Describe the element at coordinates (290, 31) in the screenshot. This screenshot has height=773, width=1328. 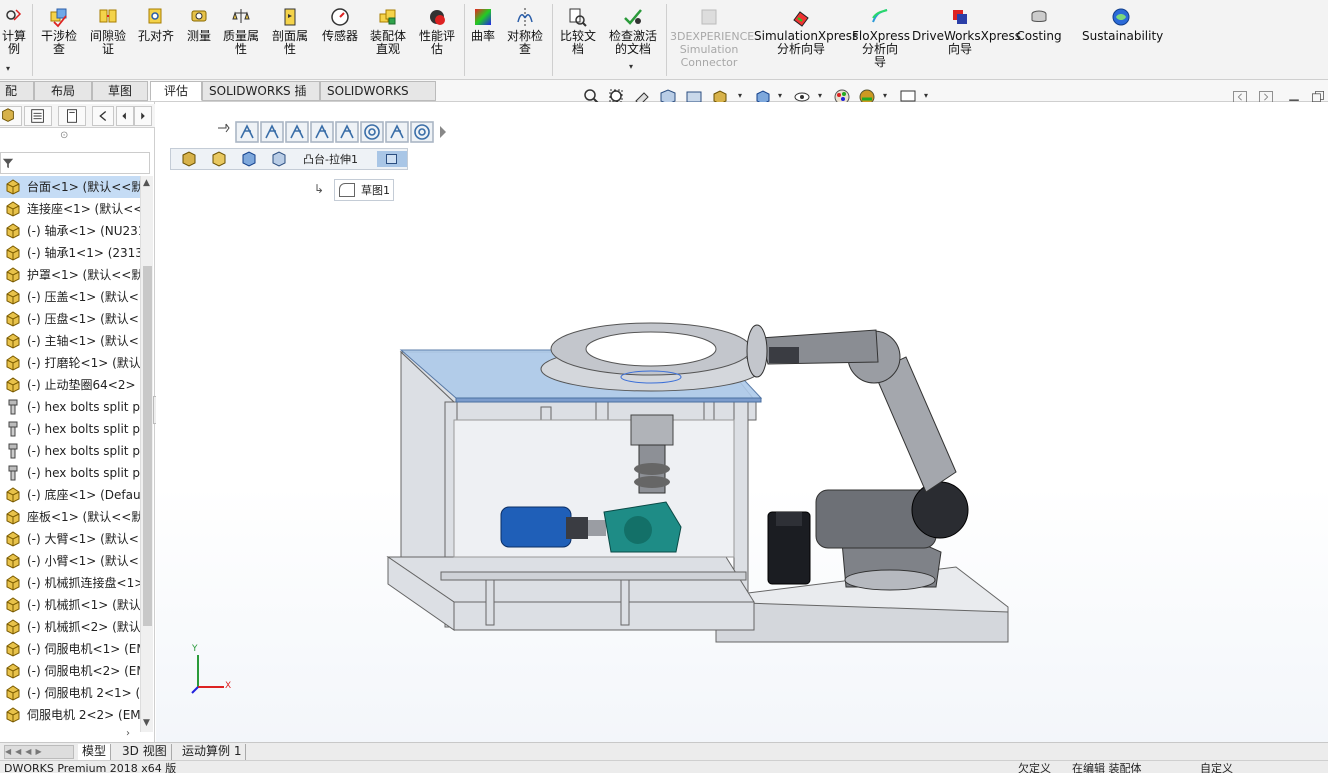
I see `ribbon-button-section-properties: 剖面属 性` at that location.